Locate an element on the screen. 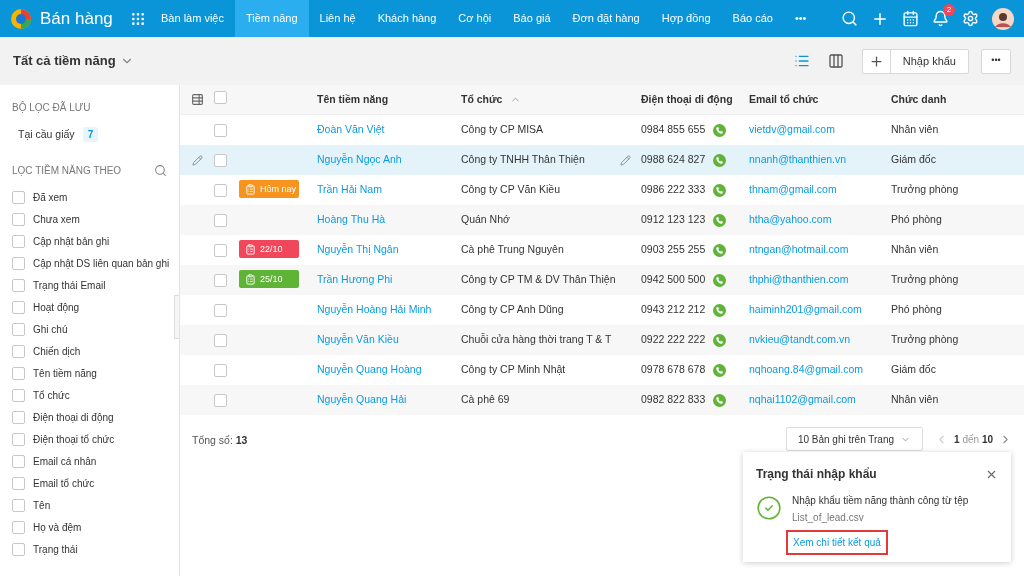  column-header: Chức danh is located at coordinates (919, 98).